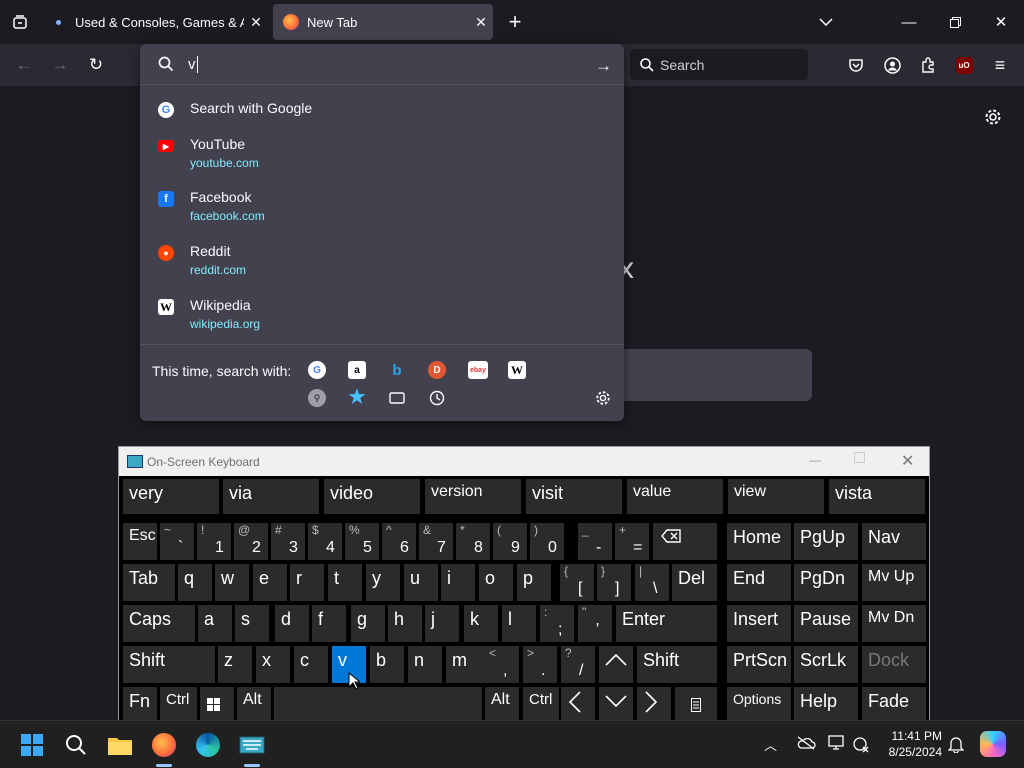 Image resolution: width=1024 pixels, height=768 pixels. What do you see at coordinates (859, 457) in the screenshot?
I see `osk-maximize-button` at bounding box center [859, 457].